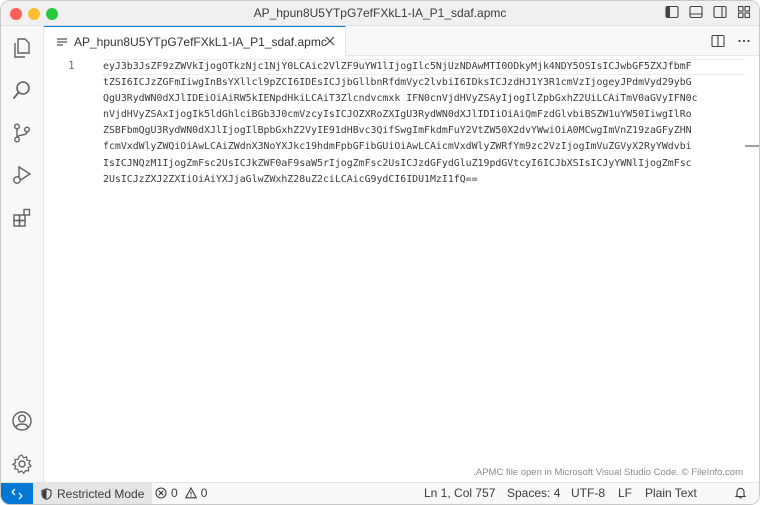 Image resolution: width=760 pixels, height=505 pixels. Describe the element at coordinates (744, 12) in the screenshot. I see `customize-layout-icon` at that location.